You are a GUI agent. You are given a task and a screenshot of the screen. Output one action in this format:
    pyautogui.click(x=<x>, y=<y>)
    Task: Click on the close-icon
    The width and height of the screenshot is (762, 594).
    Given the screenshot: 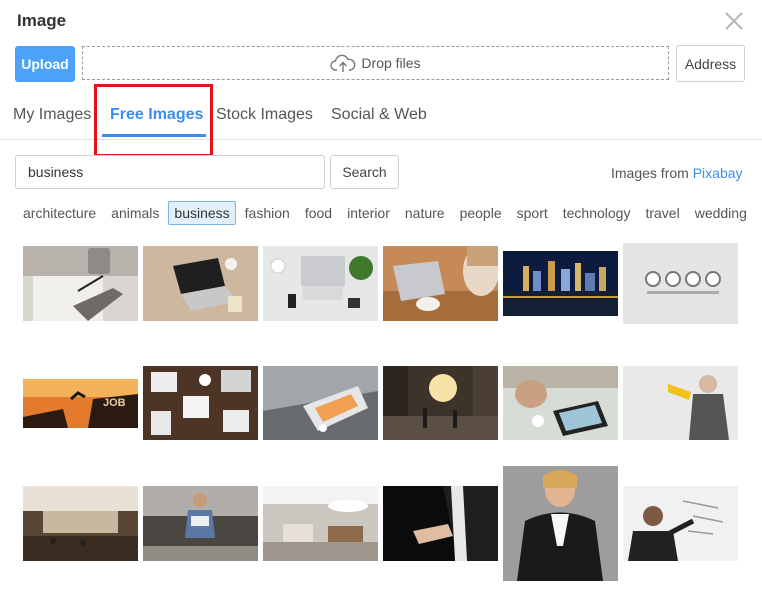 What is the action you would take?
    pyautogui.click(x=734, y=21)
    